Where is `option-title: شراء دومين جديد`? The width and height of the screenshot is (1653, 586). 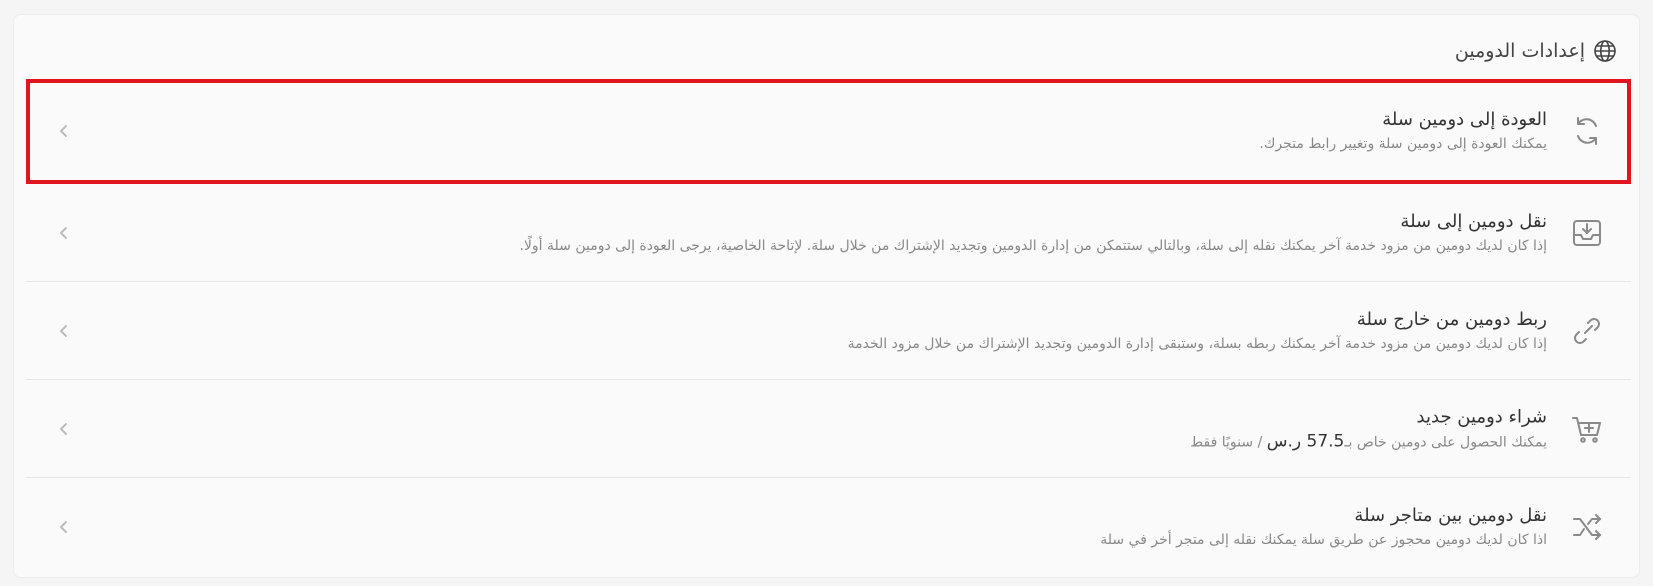
option-title: شراء دومين جديد is located at coordinates (1481, 416).